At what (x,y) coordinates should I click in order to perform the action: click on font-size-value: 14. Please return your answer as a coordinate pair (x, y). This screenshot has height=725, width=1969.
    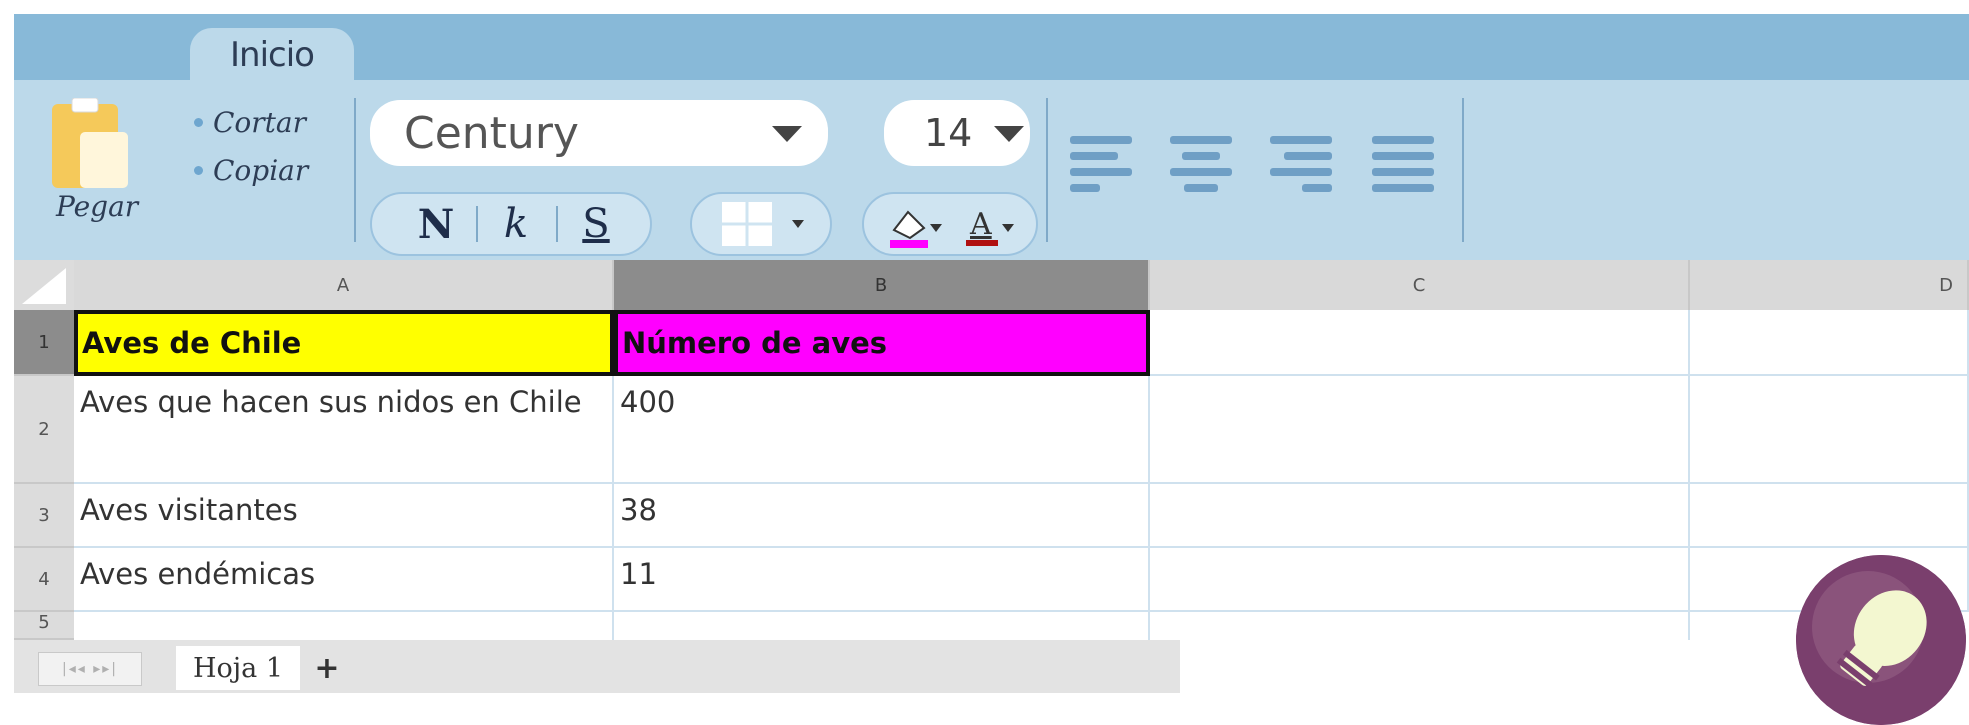
    Looking at the image, I should click on (948, 133).